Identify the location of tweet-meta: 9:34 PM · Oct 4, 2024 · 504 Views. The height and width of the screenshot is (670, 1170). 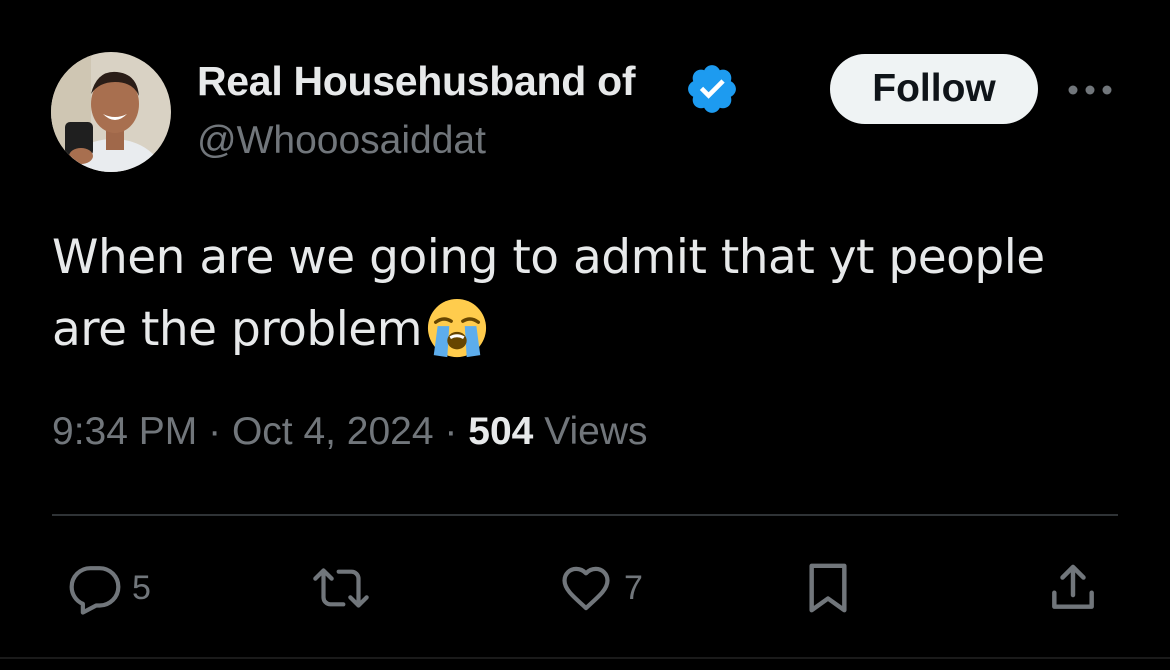
(350, 432).